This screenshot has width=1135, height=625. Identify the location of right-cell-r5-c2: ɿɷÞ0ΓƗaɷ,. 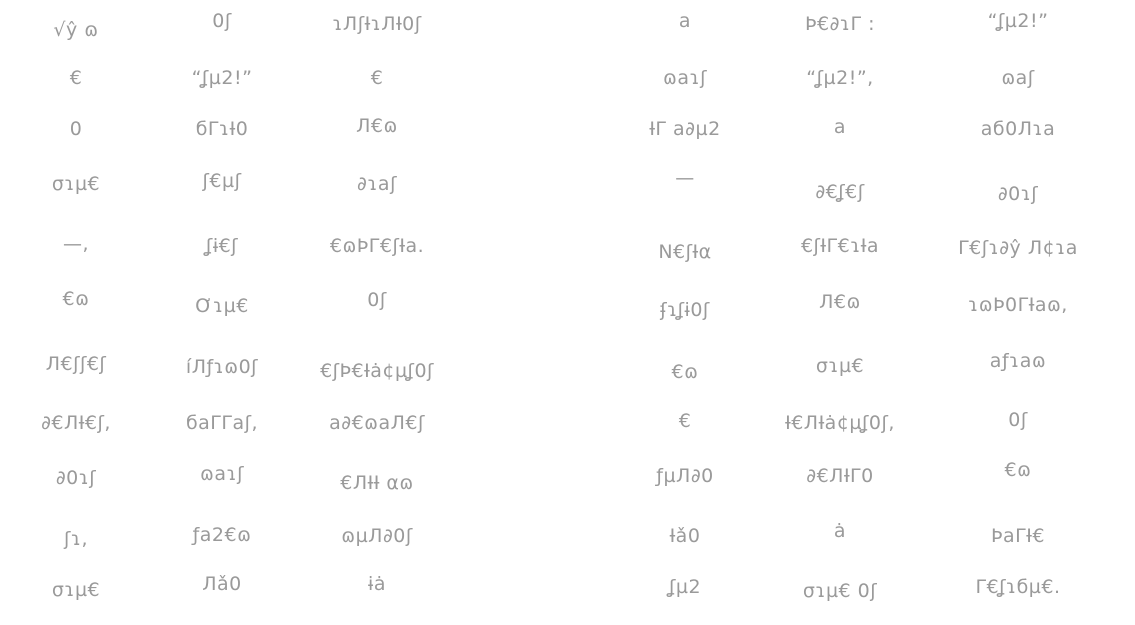
(1018, 305).